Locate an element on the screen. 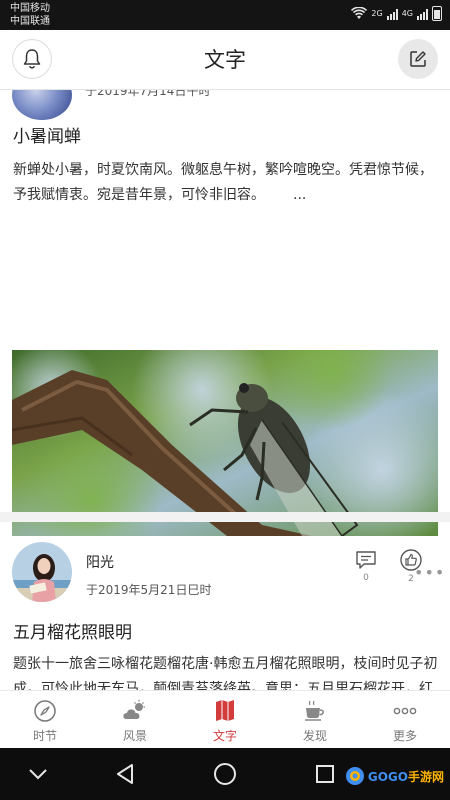  system-navigation-bar: GOGO手游网 is located at coordinates (225, 774).